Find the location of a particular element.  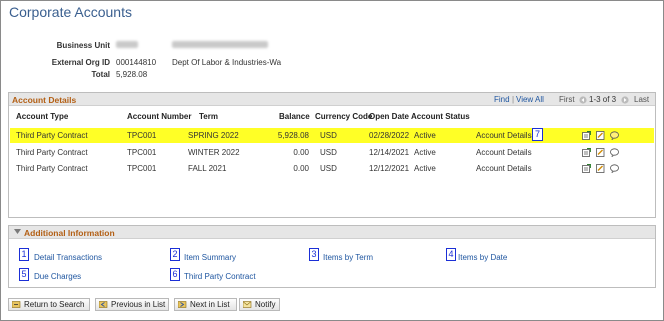

collapse-triangle-icon is located at coordinates (17, 232).